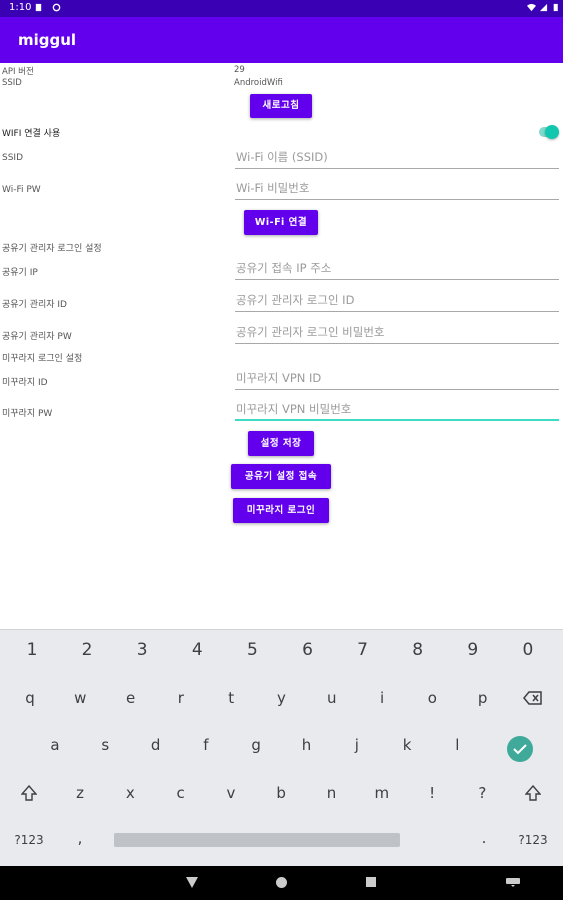  Describe the element at coordinates (206, 745) in the screenshot. I see `letter-key: f` at that location.